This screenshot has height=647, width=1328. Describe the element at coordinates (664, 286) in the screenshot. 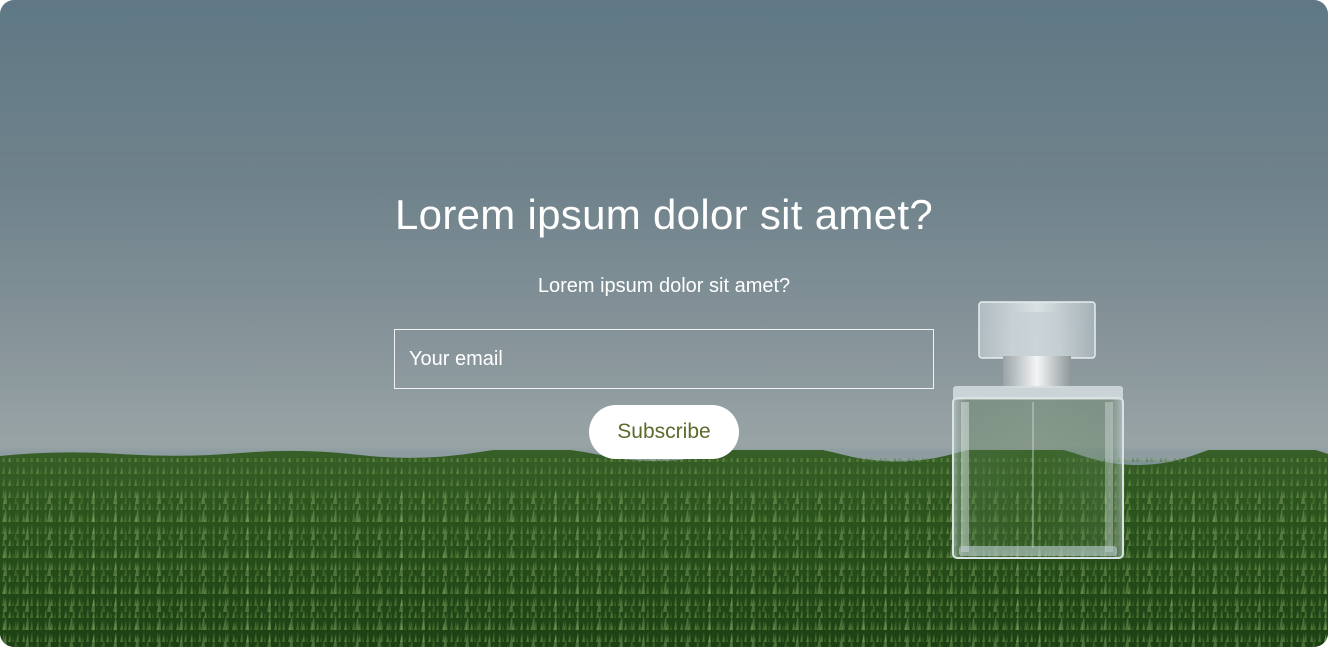

I see `newsletter-subtitle: Lorem ipsum dolor sit amet?` at that location.